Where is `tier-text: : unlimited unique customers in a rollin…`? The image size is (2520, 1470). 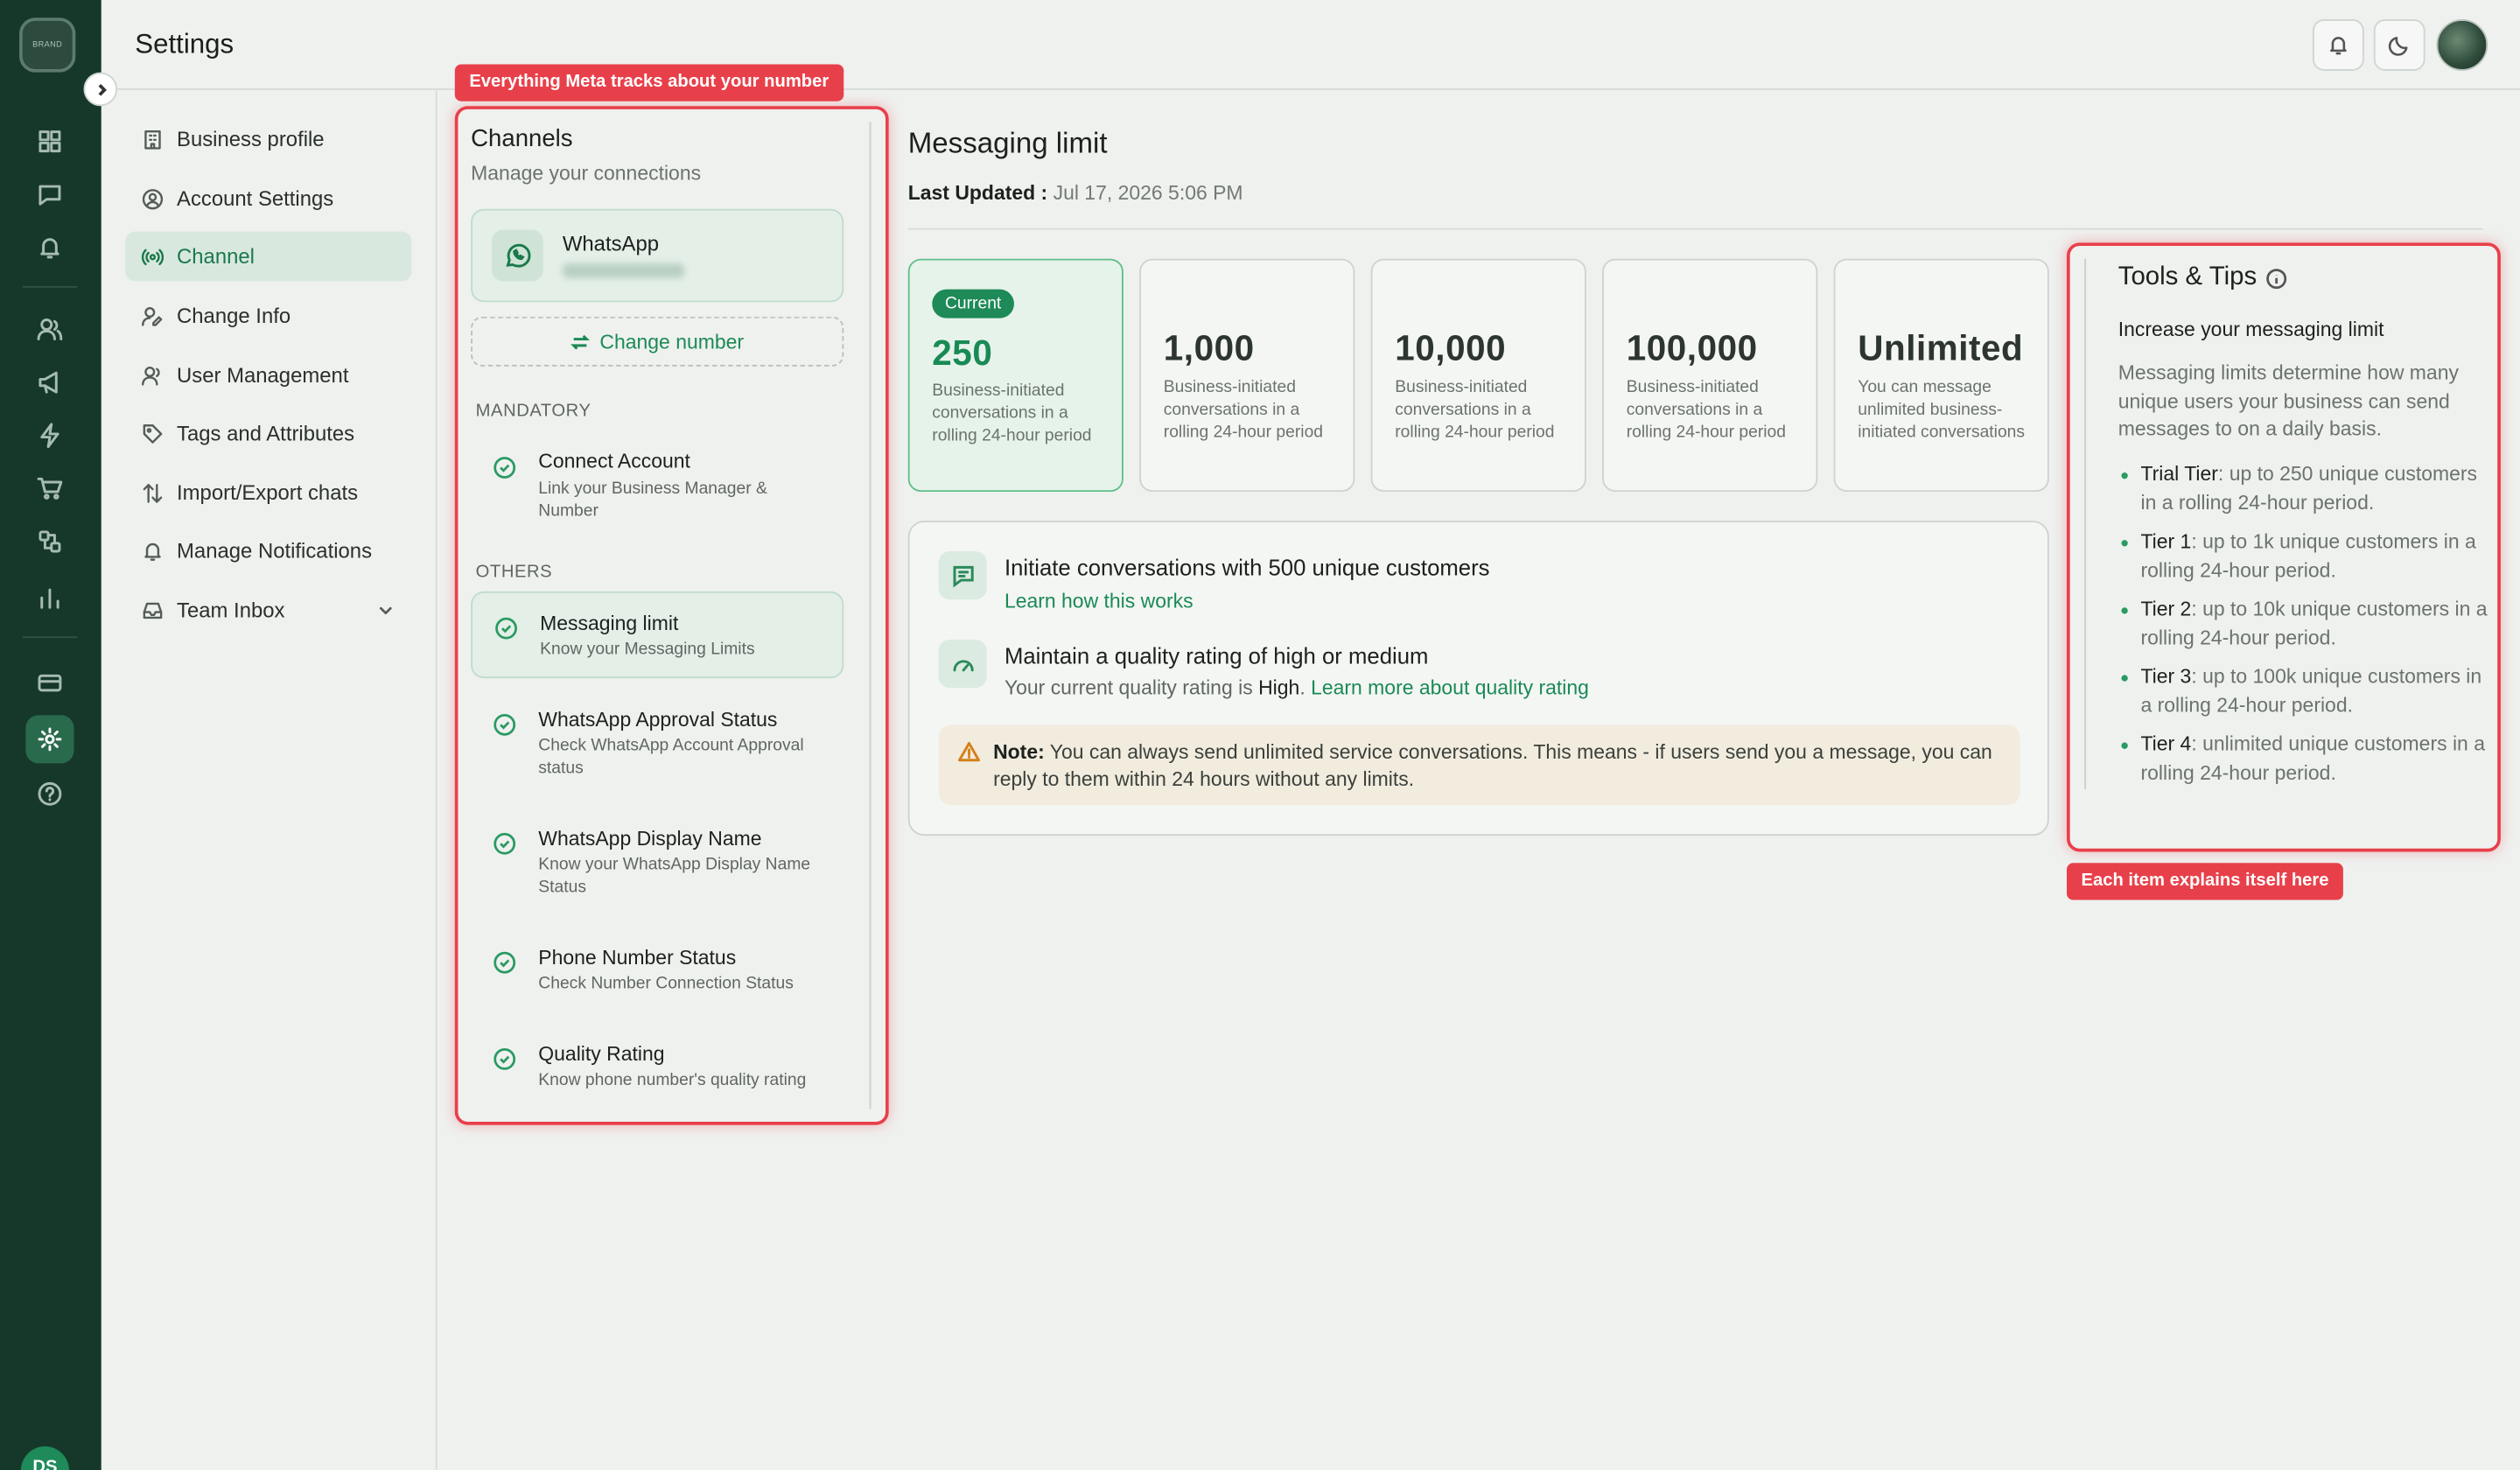
tier-text: : unlimited unique customers in a rollin… is located at coordinates (2312, 758).